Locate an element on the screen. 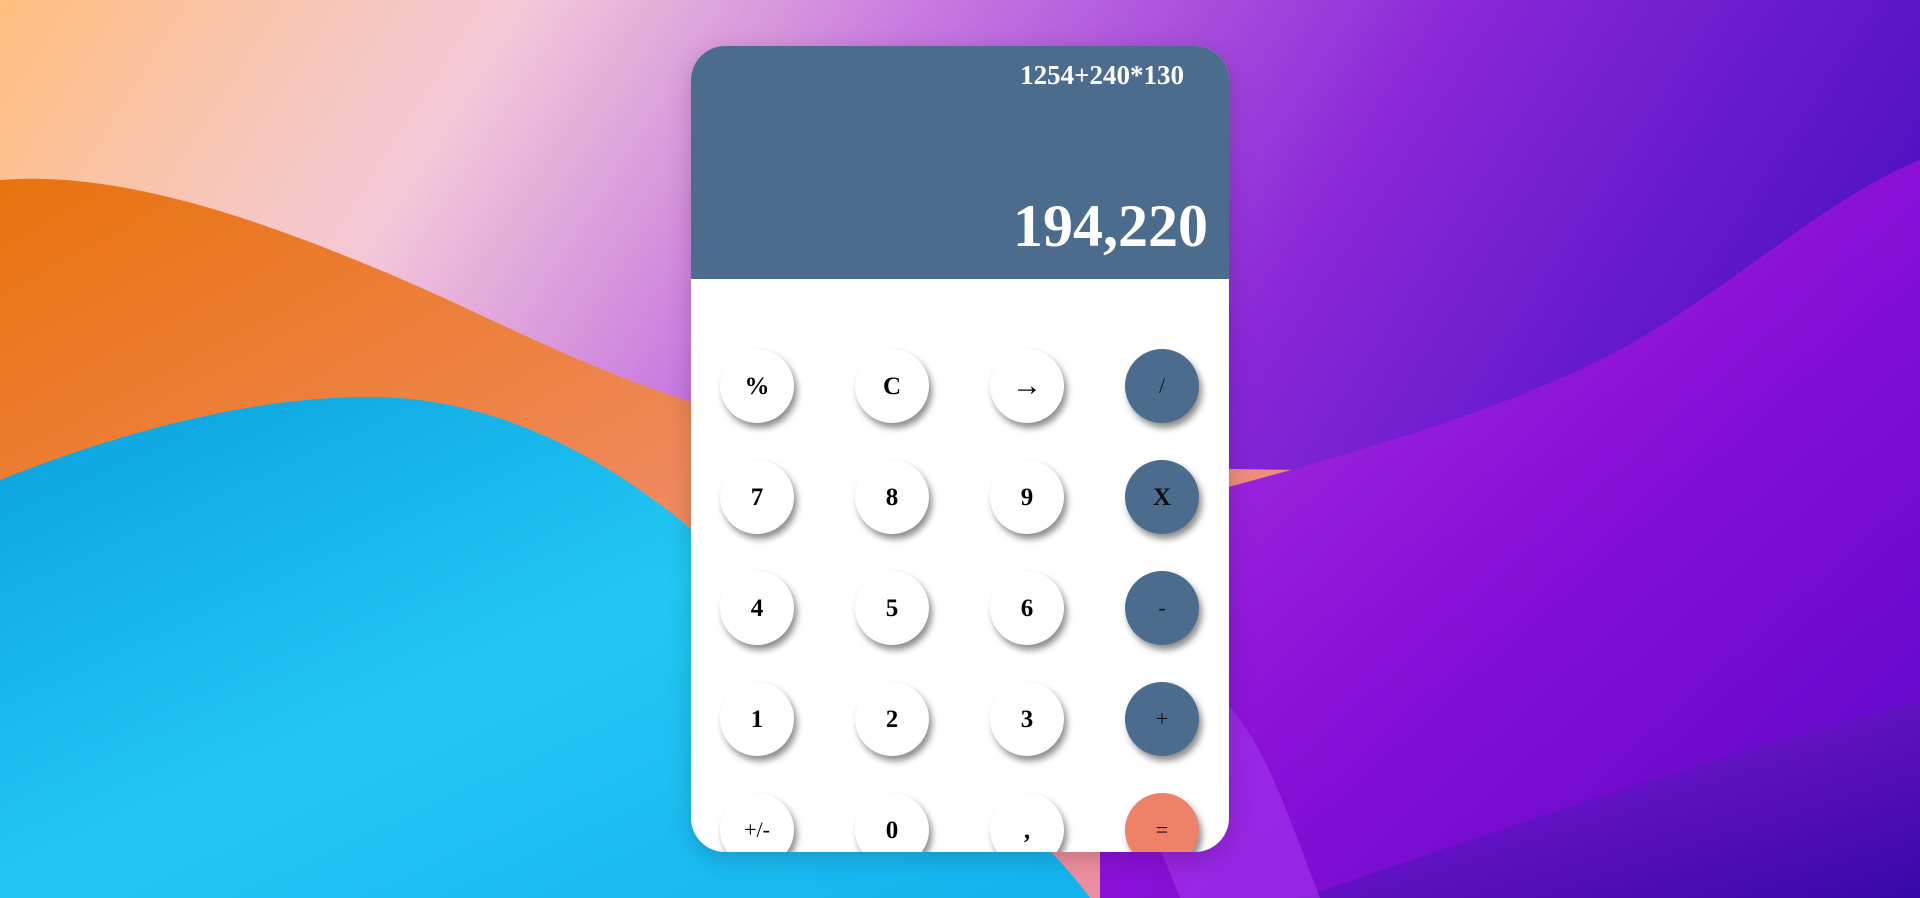 The height and width of the screenshot is (898, 1920). subtract-button: - is located at coordinates (1162, 608).